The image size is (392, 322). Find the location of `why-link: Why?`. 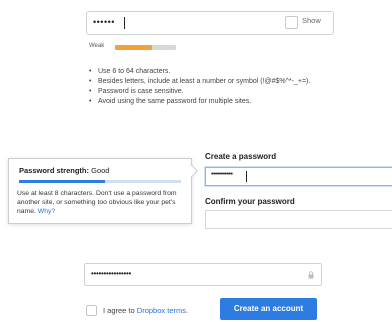

why-link: Why? is located at coordinates (46, 211).